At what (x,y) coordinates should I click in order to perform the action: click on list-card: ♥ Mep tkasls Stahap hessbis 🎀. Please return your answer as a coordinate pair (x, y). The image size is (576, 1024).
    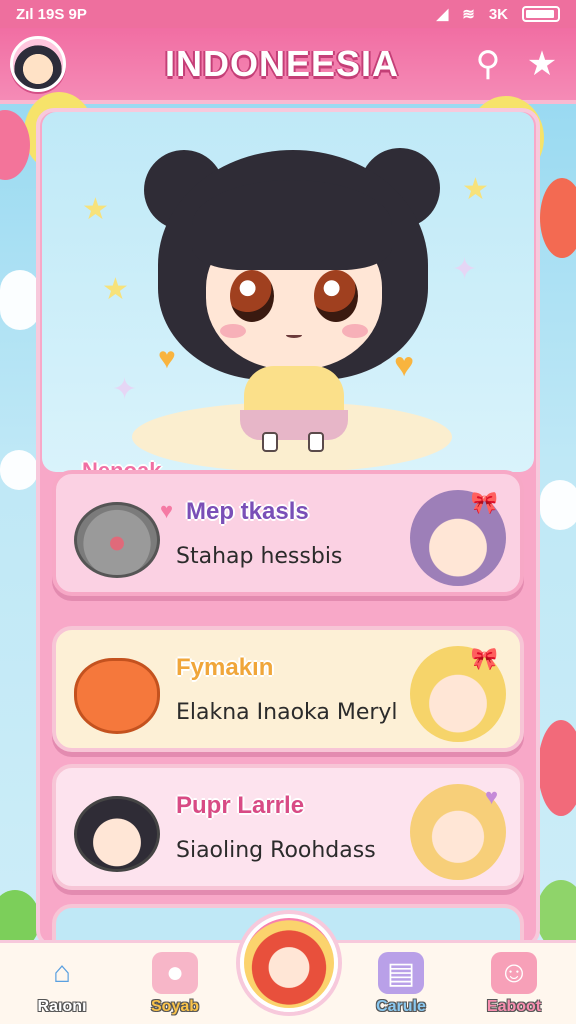
    Looking at the image, I should click on (288, 533).